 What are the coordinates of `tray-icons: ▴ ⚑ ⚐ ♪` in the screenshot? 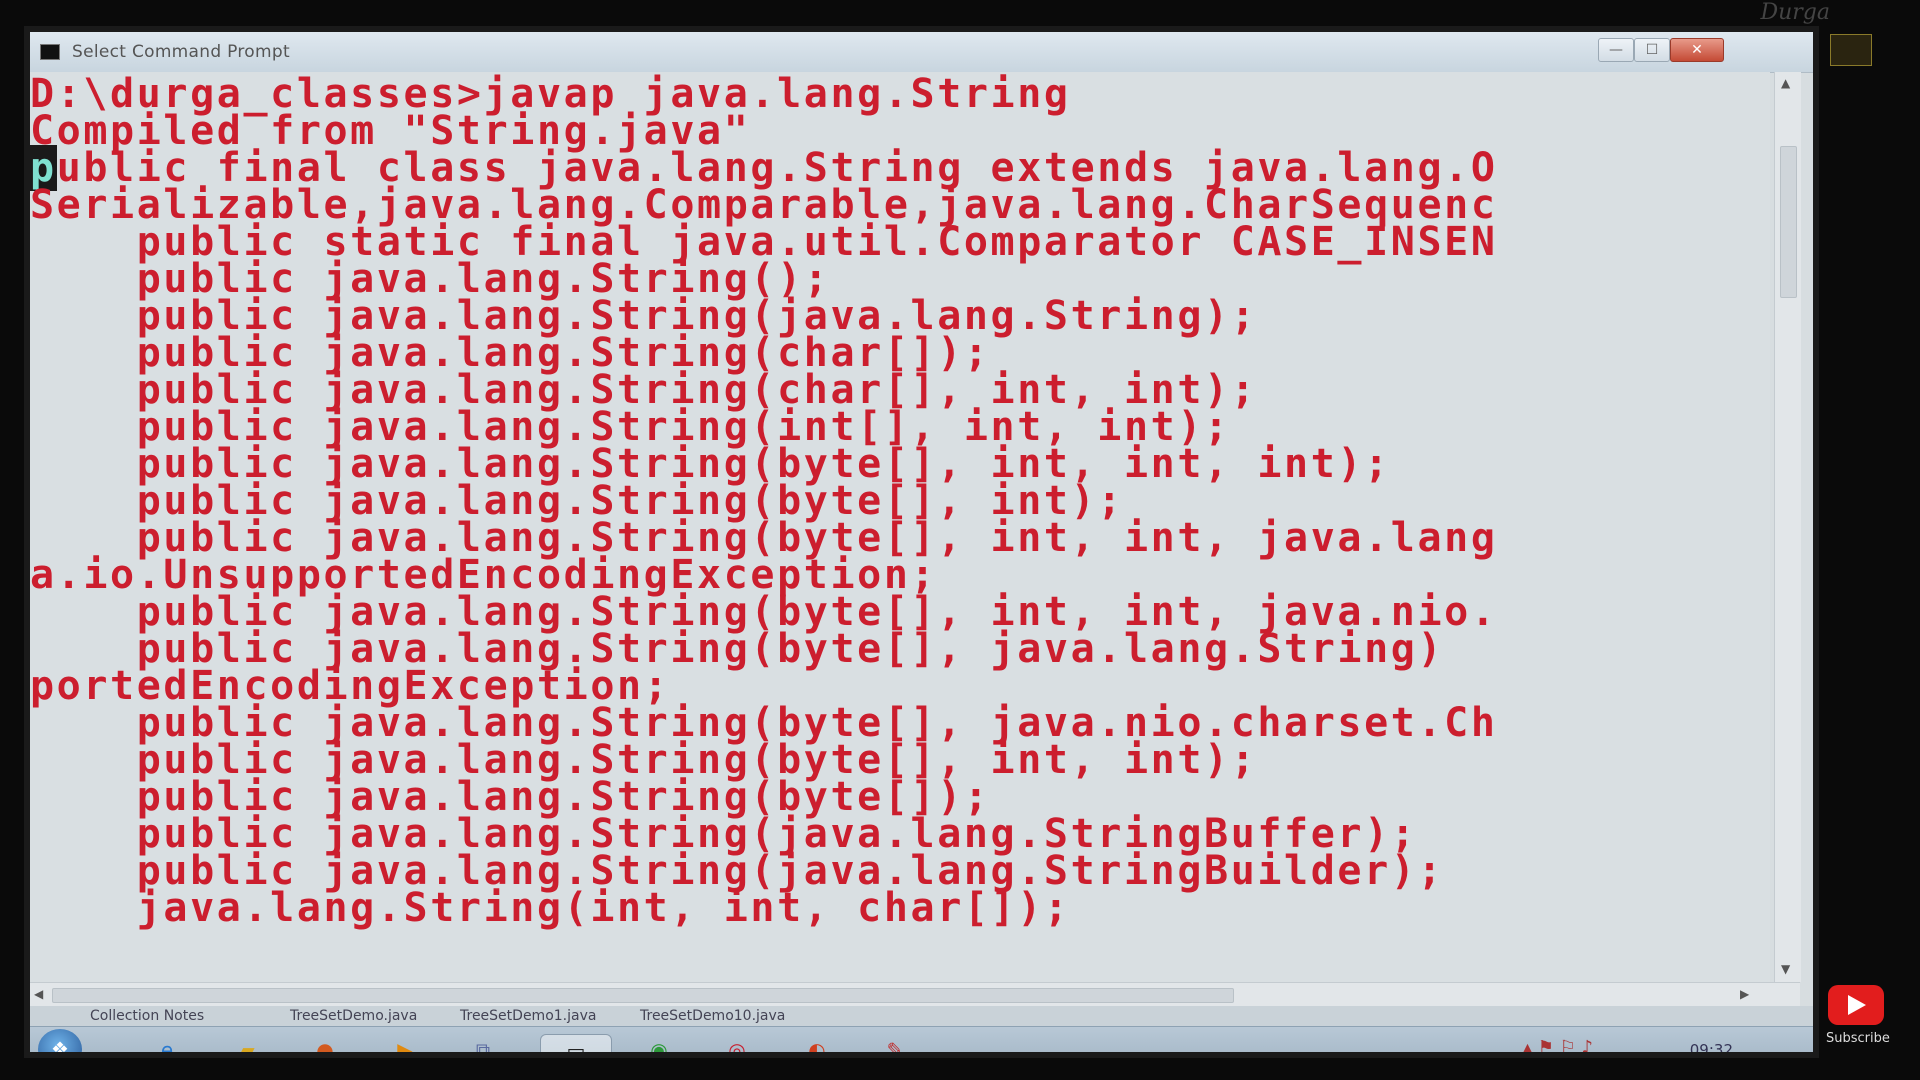 It's located at (1558, 1044).